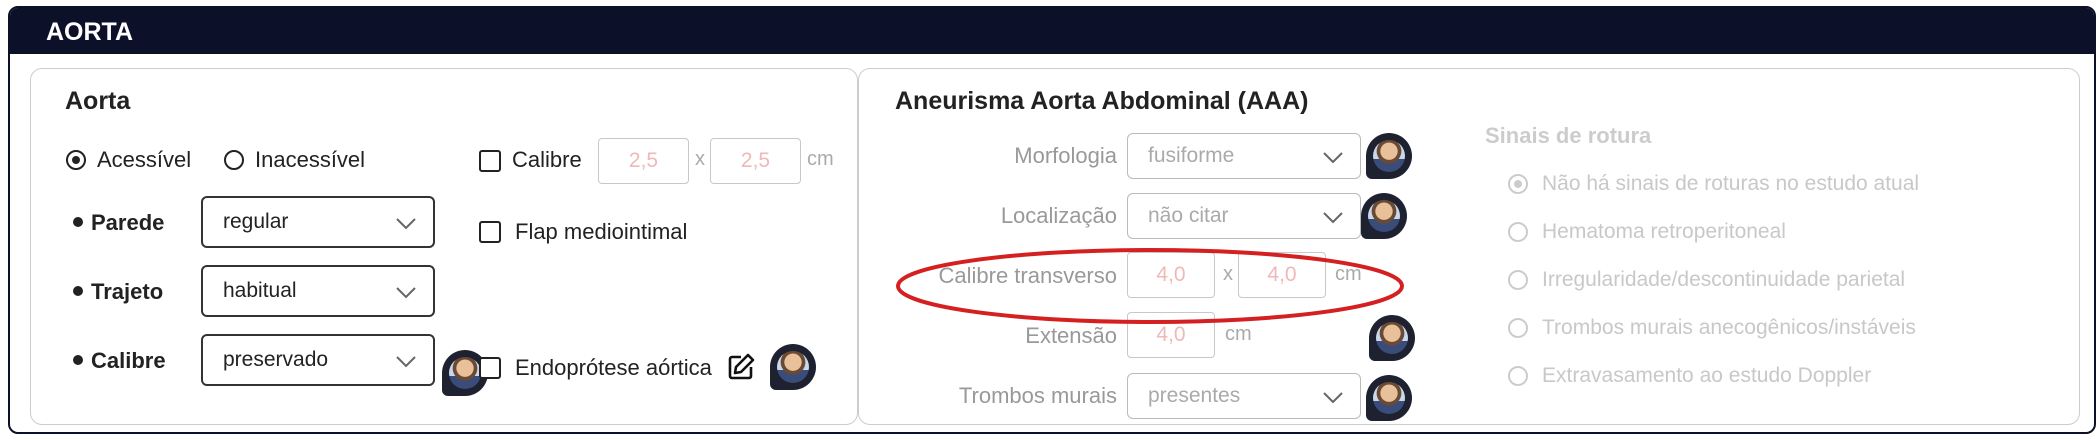 This screenshot has width=2100, height=440. What do you see at coordinates (613, 367) in the screenshot?
I see `endoprotese-label: Endoprótese aórtica` at bounding box center [613, 367].